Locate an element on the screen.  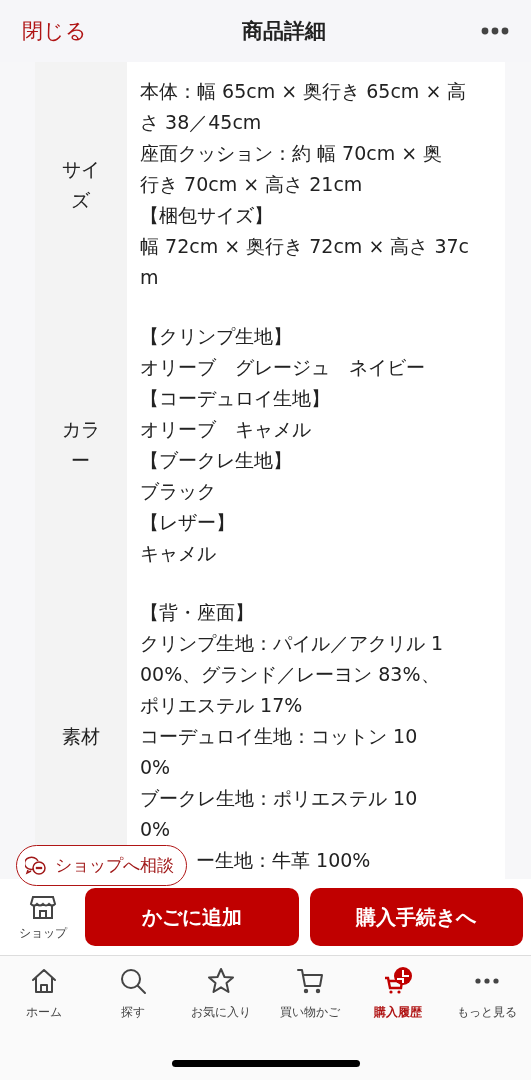
spec-text: 座面クッション：約 幅 70cm × 奥 is located at coordinates (292, 153).